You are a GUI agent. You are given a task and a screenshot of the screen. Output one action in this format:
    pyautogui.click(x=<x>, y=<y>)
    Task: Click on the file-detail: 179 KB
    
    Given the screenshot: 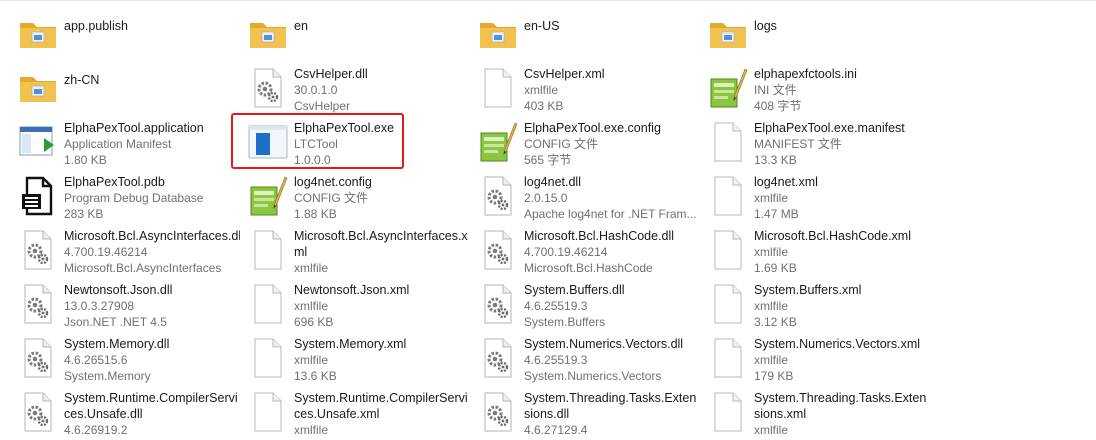 What is the action you would take?
    pyautogui.click(x=774, y=376)
    